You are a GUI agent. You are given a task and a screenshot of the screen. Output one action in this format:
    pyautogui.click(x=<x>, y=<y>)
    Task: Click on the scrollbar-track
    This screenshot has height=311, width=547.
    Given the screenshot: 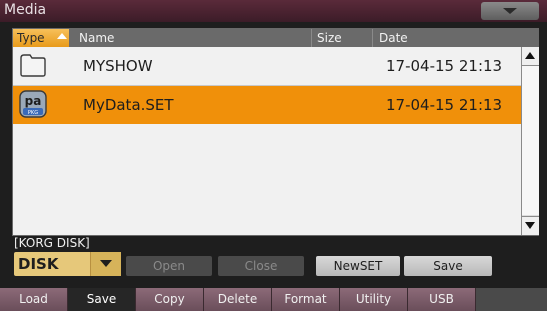 What is the action you would take?
    pyautogui.click(x=530, y=140)
    